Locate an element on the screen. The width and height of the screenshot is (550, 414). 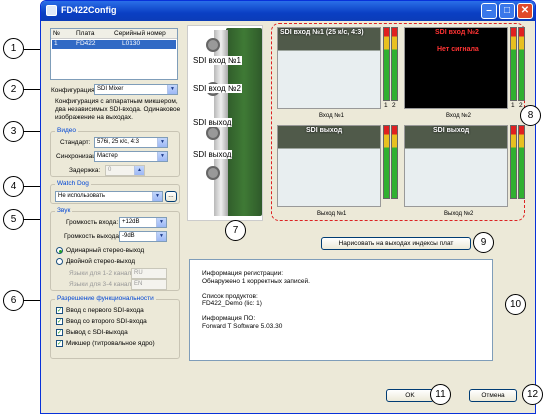
meter-2-label: 2 is located at coordinates (394, 105).